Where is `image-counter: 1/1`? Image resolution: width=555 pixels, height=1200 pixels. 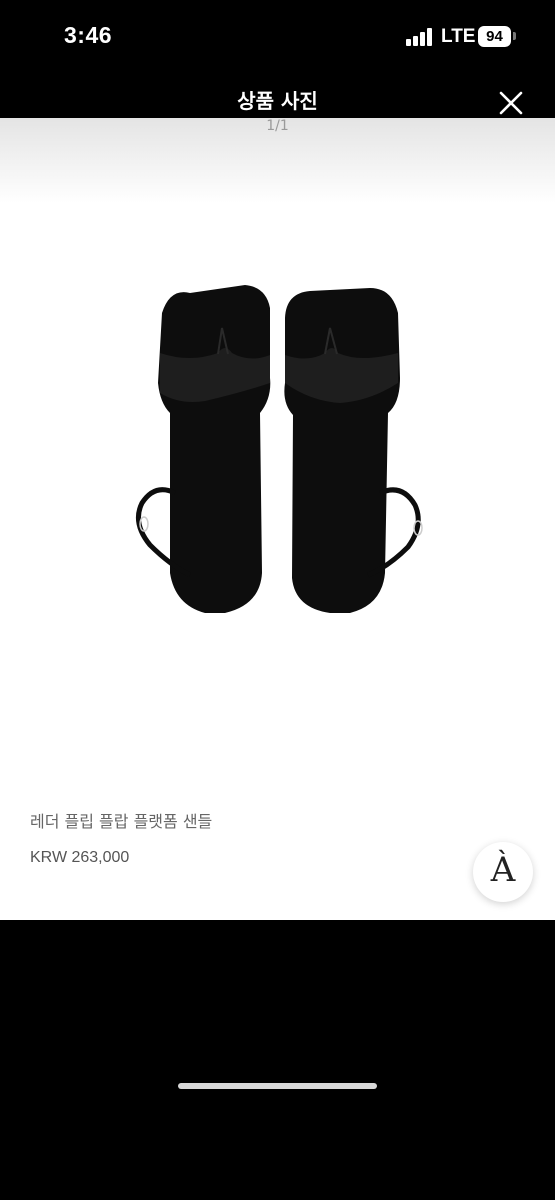 image-counter: 1/1 is located at coordinates (277, 126).